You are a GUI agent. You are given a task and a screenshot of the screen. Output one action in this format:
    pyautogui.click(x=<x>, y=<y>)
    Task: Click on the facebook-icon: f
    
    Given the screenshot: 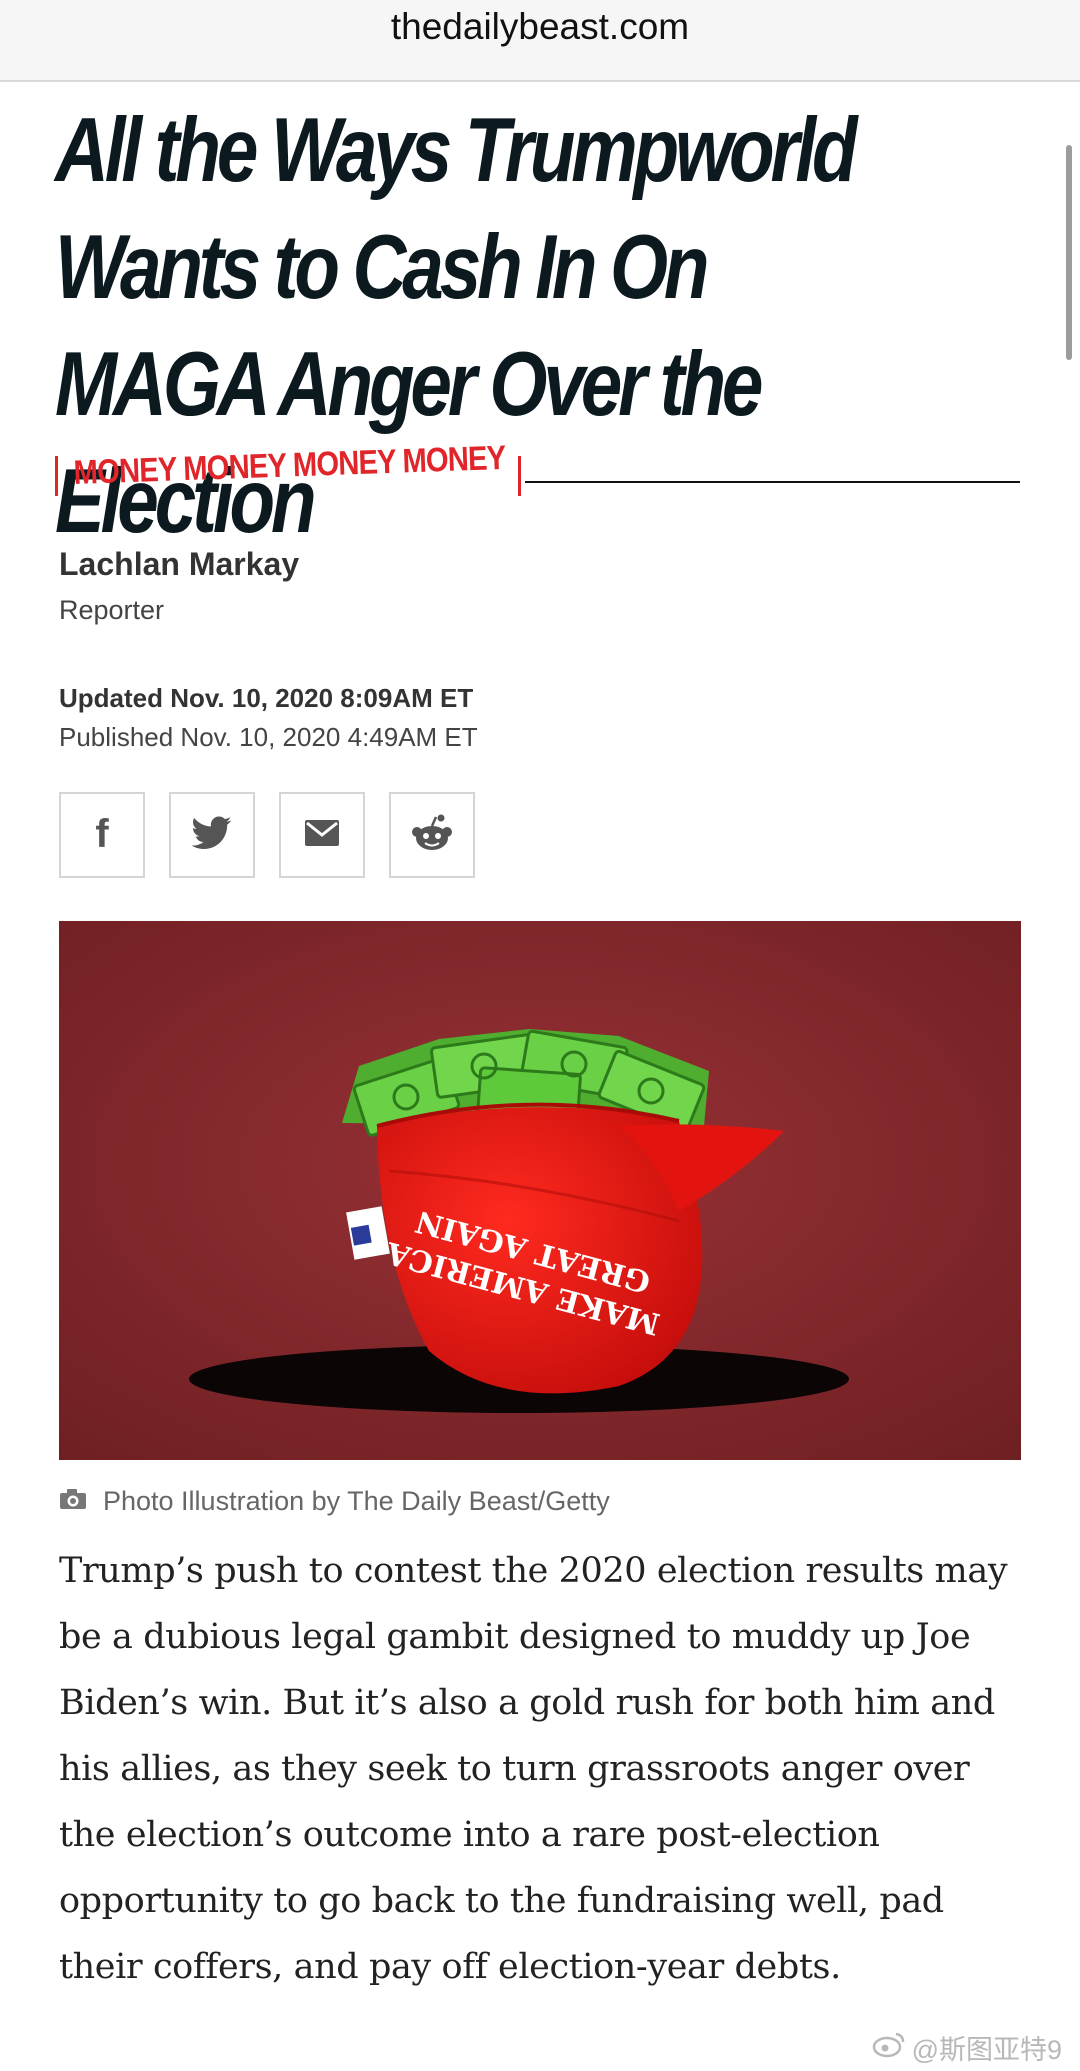 What is the action you would take?
    pyautogui.click(x=102, y=835)
    